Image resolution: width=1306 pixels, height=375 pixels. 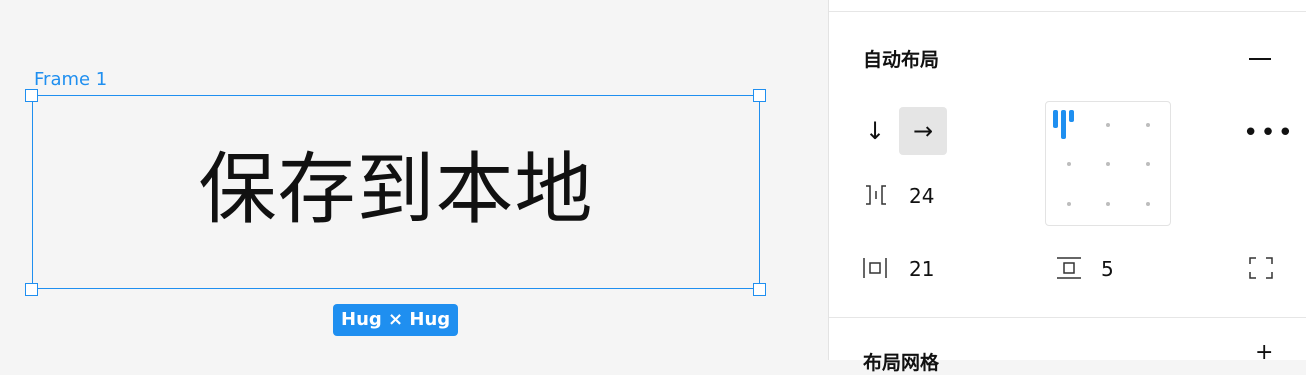 What do you see at coordinates (1148, 164) in the screenshot?
I see `alignment-dot-middle-right` at bounding box center [1148, 164].